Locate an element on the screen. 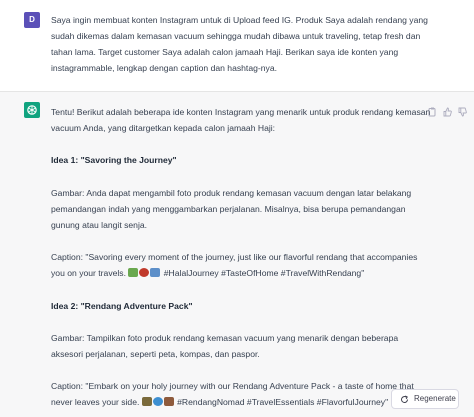  meat-emoji-icon is located at coordinates (144, 273).